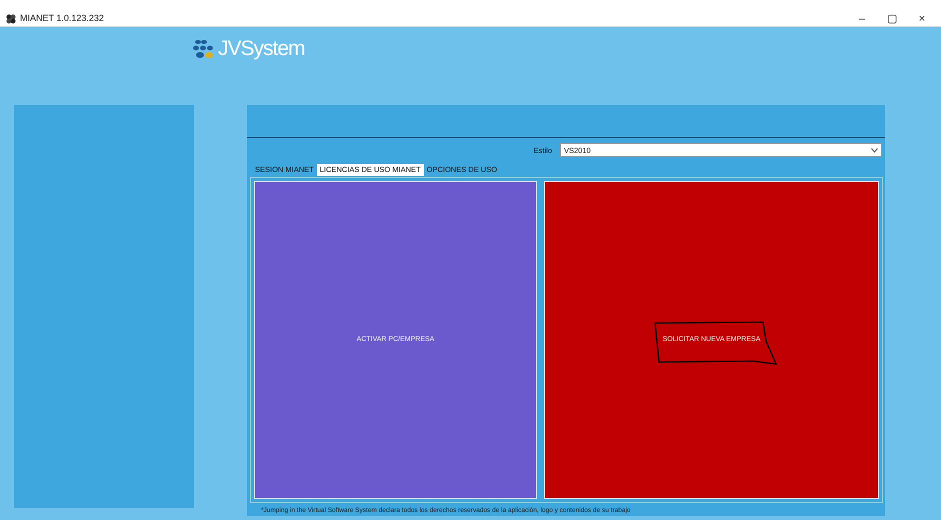 This screenshot has width=941, height=520. What do you see at coordinates (62, 19) in the screenshot?
I see `window-title: MIANET 1.0.123.232` at bounding box center [62, 19].